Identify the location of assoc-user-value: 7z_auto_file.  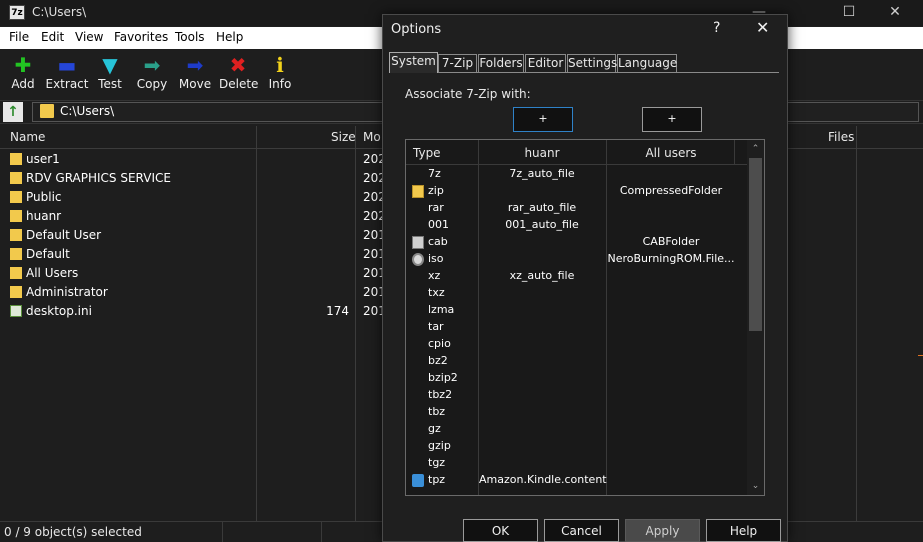
(542, 173).